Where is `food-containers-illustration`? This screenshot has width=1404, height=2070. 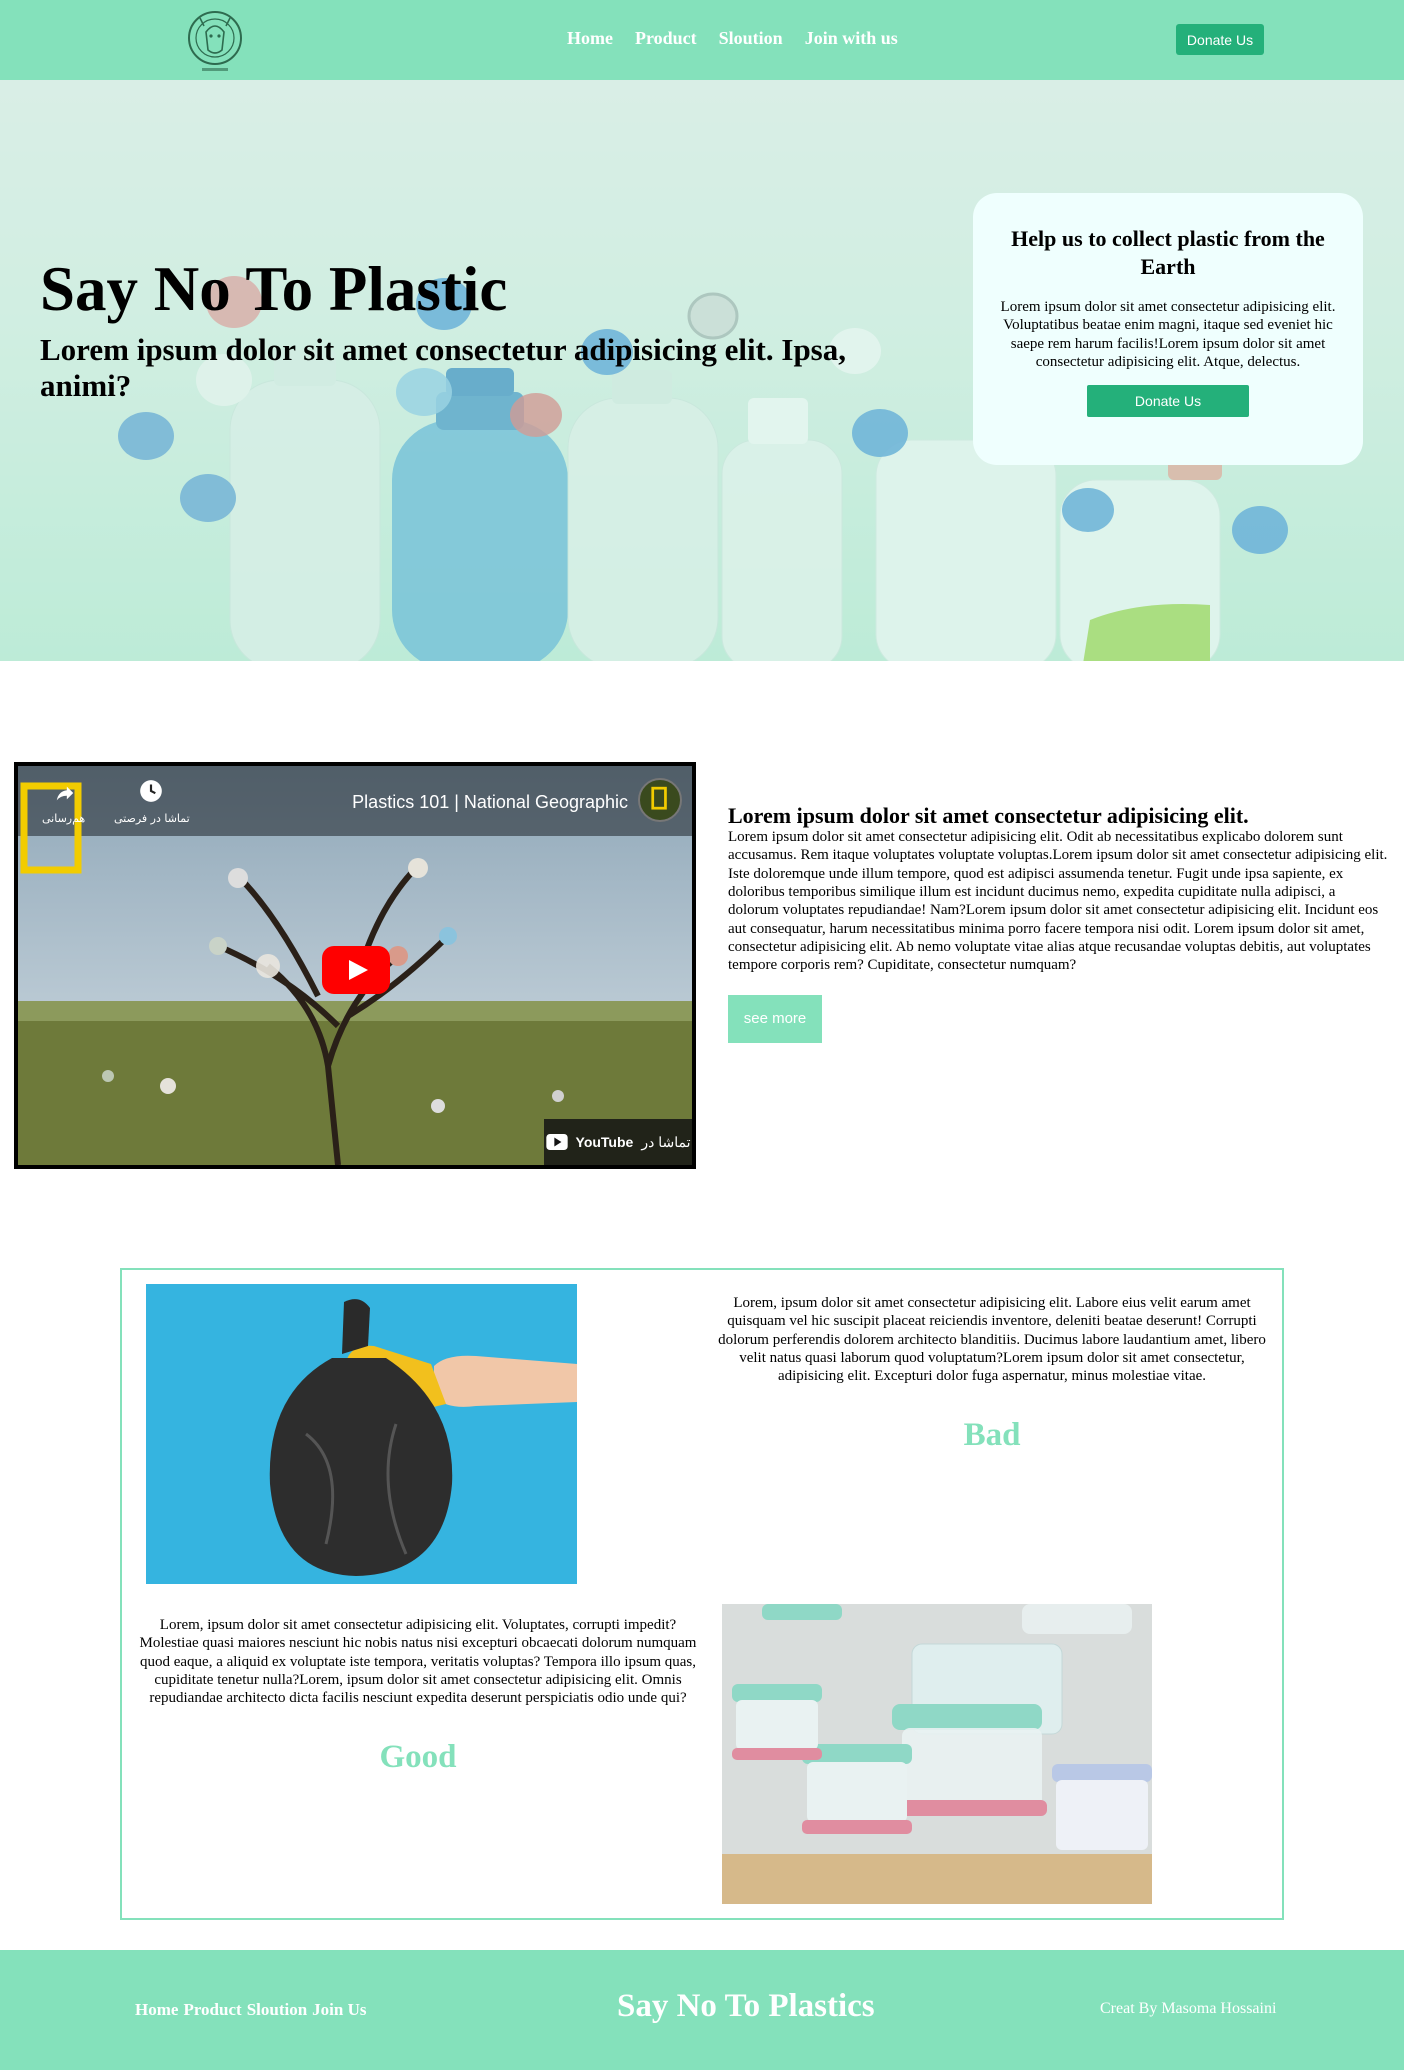 food-containers-illustration is located at coordinates (937, 1754).